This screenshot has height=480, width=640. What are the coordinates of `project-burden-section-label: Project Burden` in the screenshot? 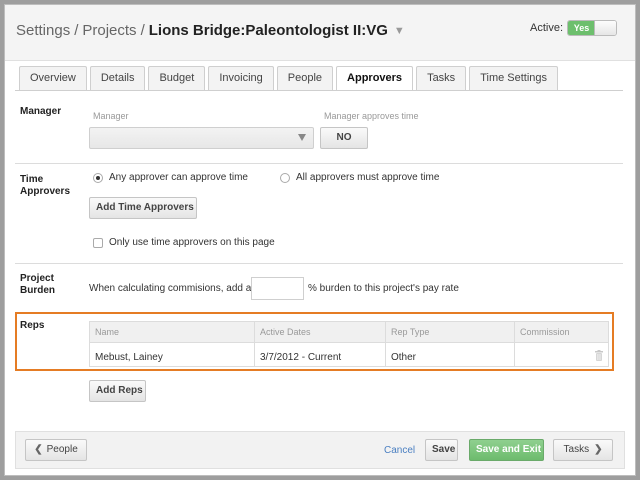 It's located at (37, 285).